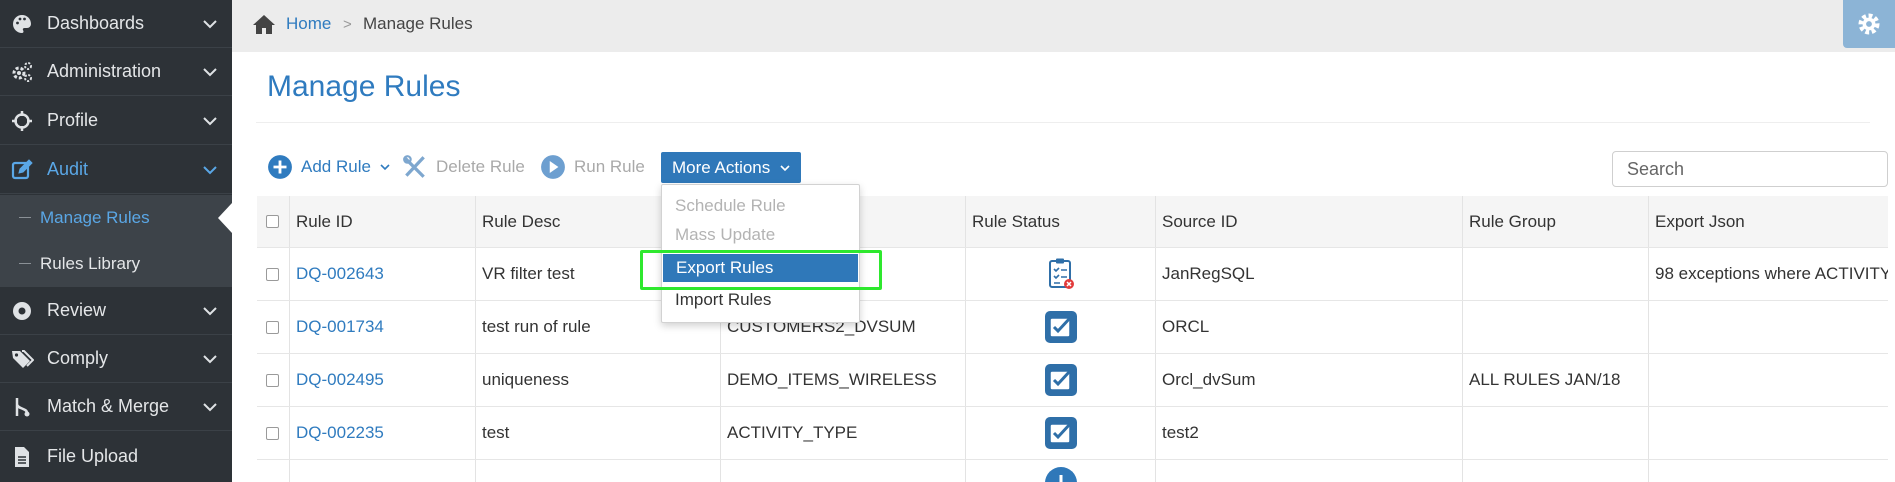 The height and width of the screenshot is (482, 1895). Describe the element at coordinates (93, 456) in the screenshot. I see `sidebar-item-label: File Upload` at that location.